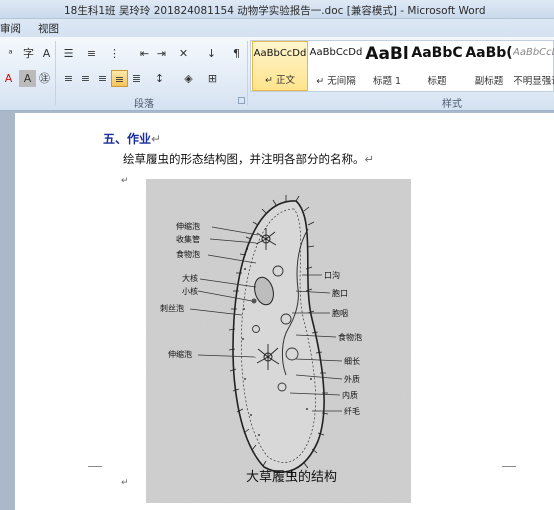  What do you see at coordinates (27, 78) in the screenshot?
I see `character-shading-icon: A` at bounding box center [27, 78].